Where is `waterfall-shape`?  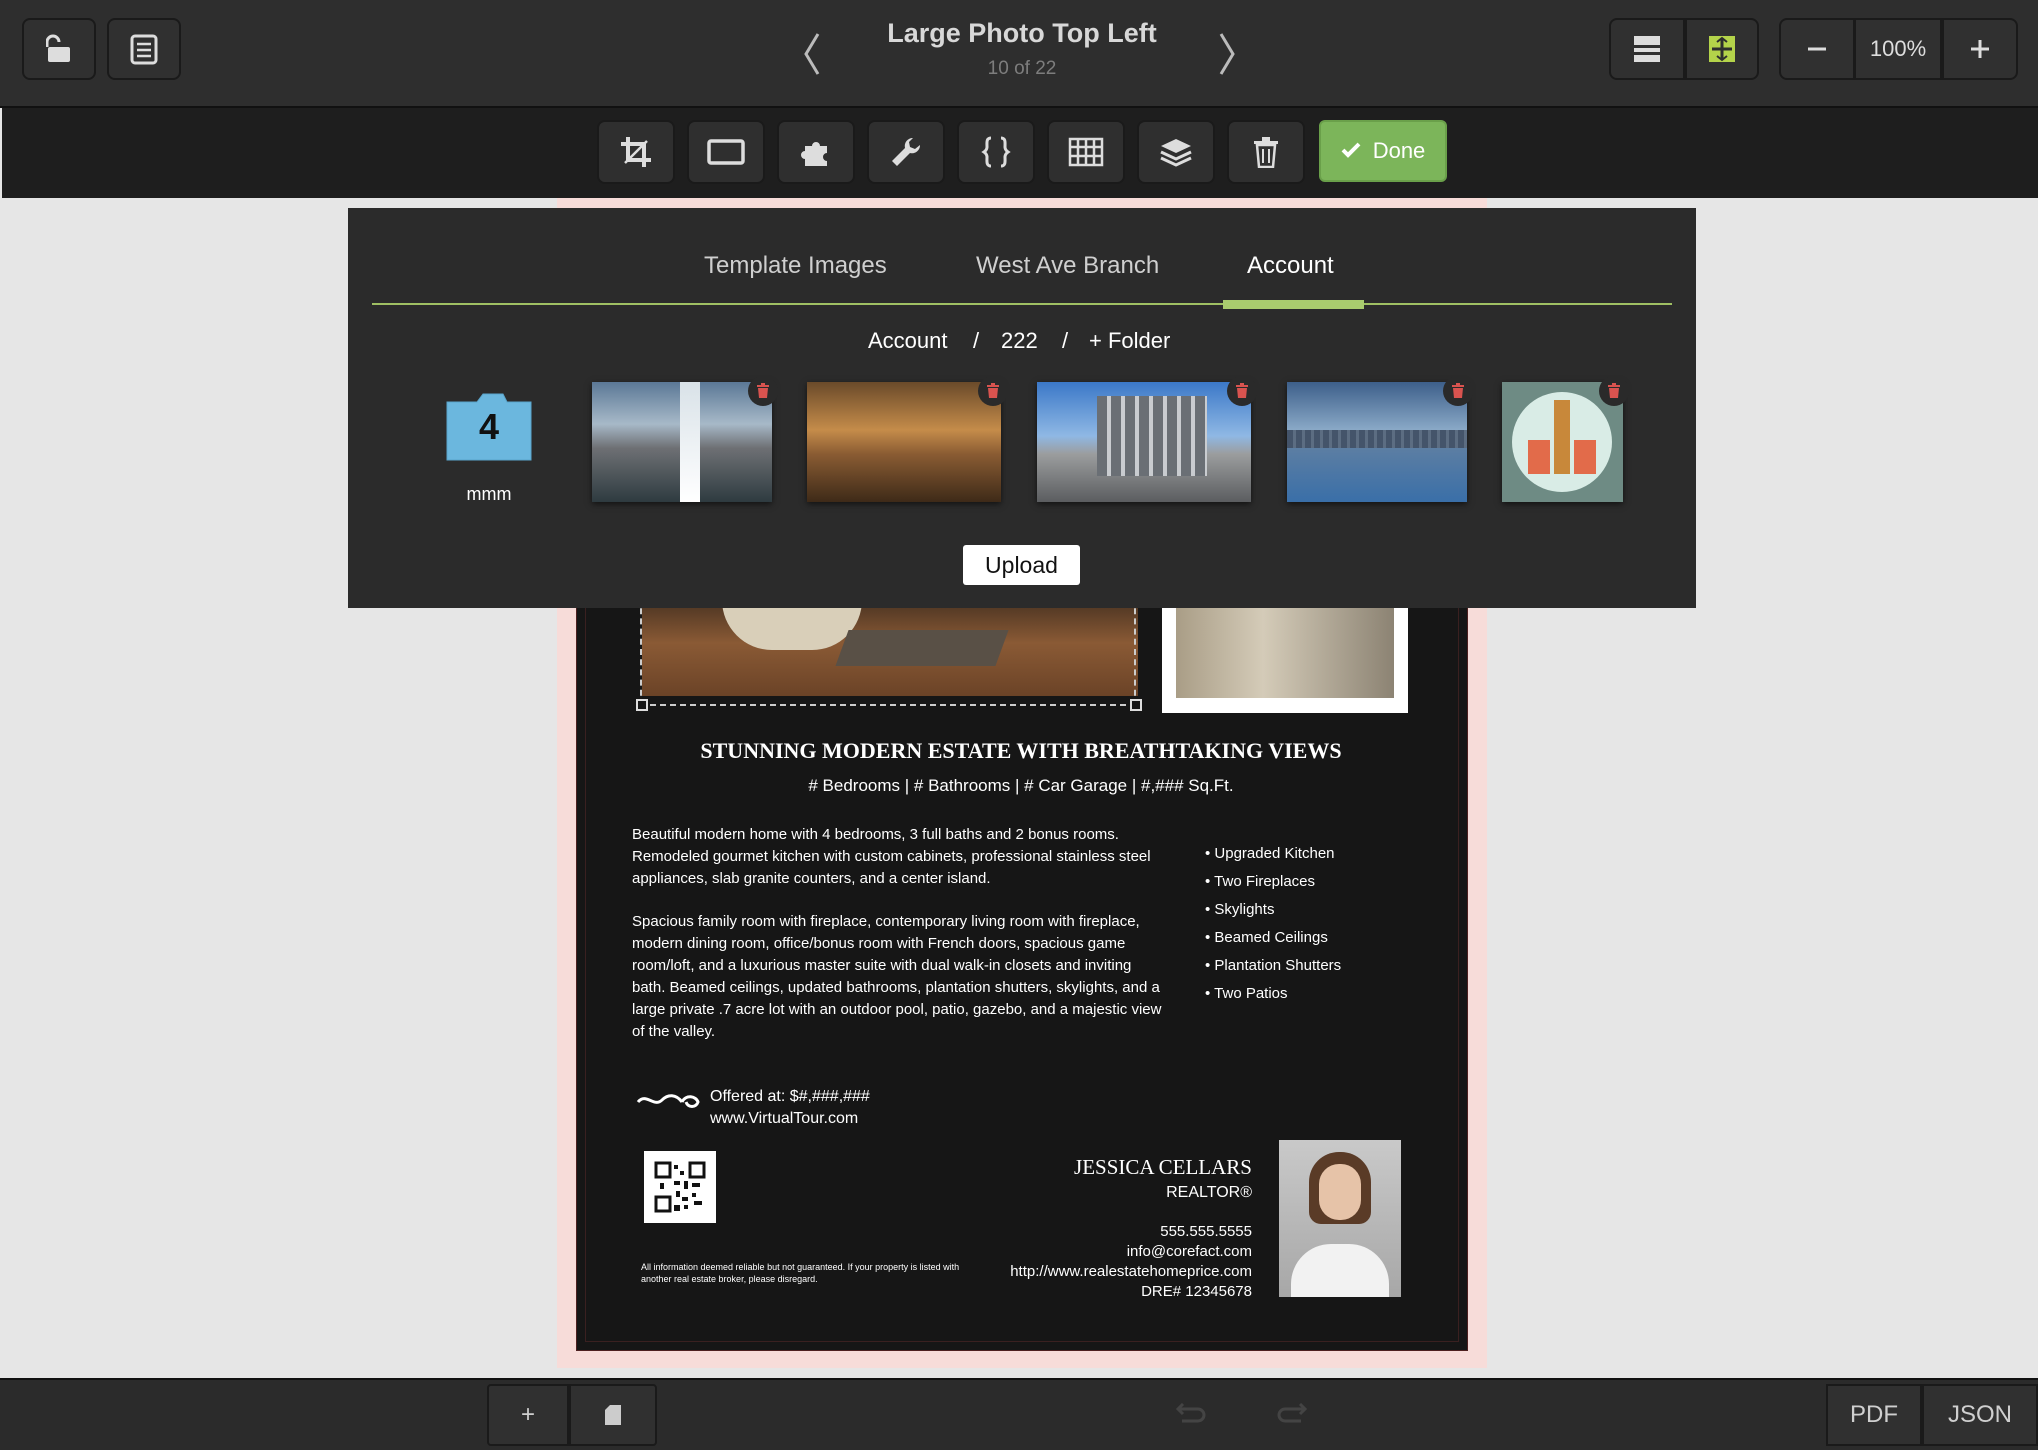
waterfall-shape is located at coordinates (690, 442).